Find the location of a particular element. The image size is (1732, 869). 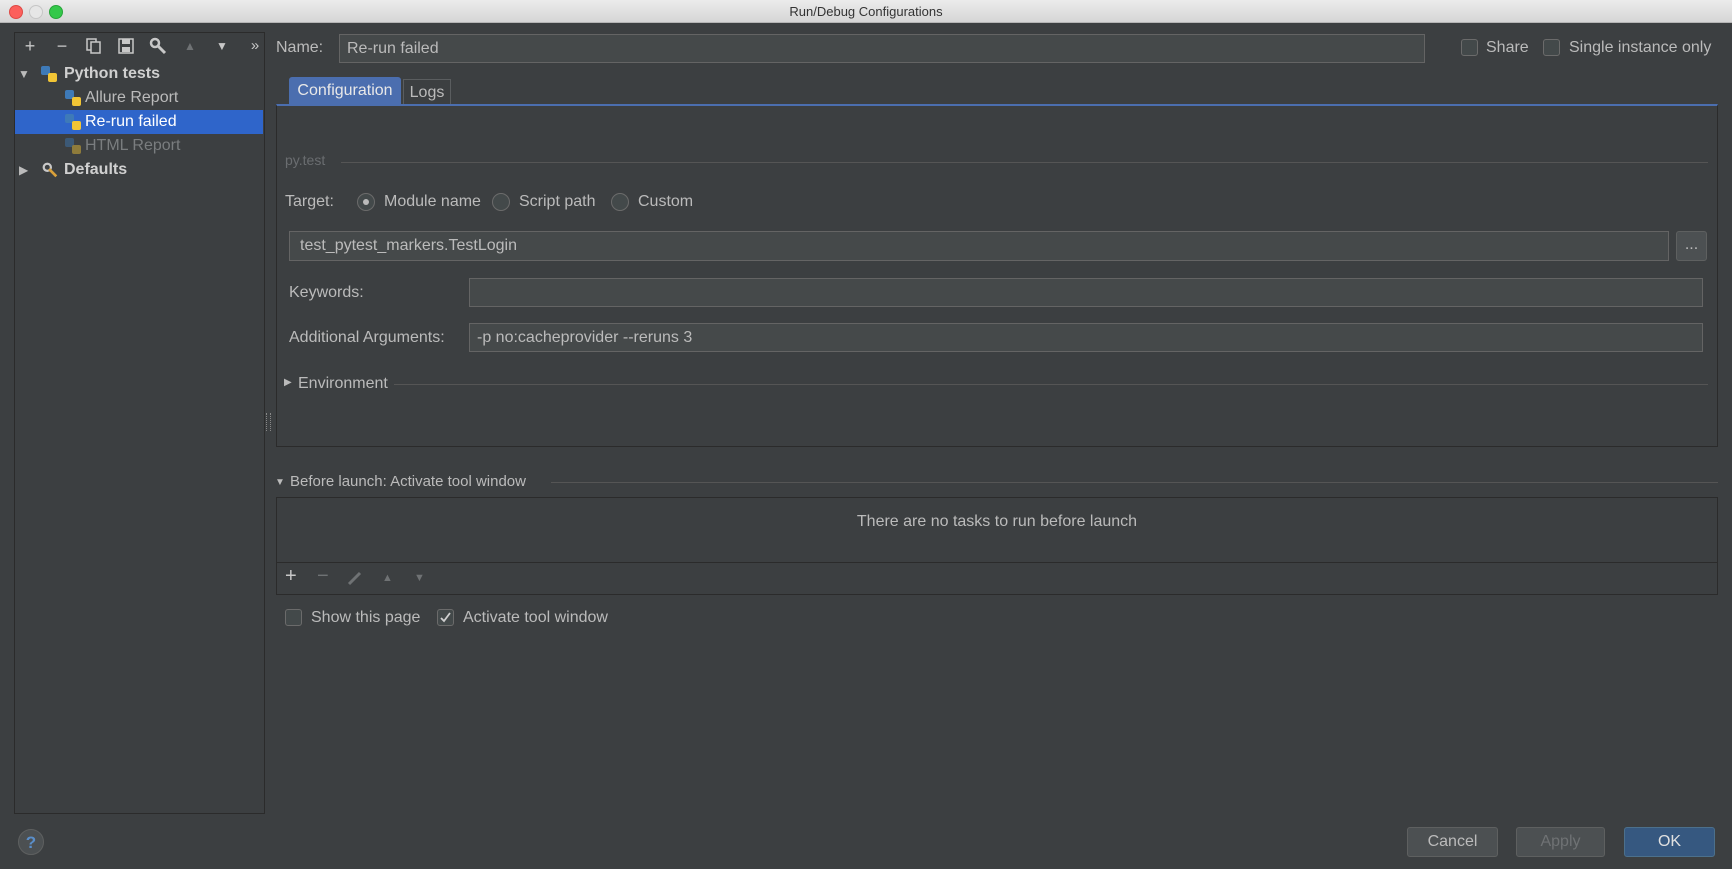

title-bar: Run/Debug Configurations is located at coordinates (866, 11).